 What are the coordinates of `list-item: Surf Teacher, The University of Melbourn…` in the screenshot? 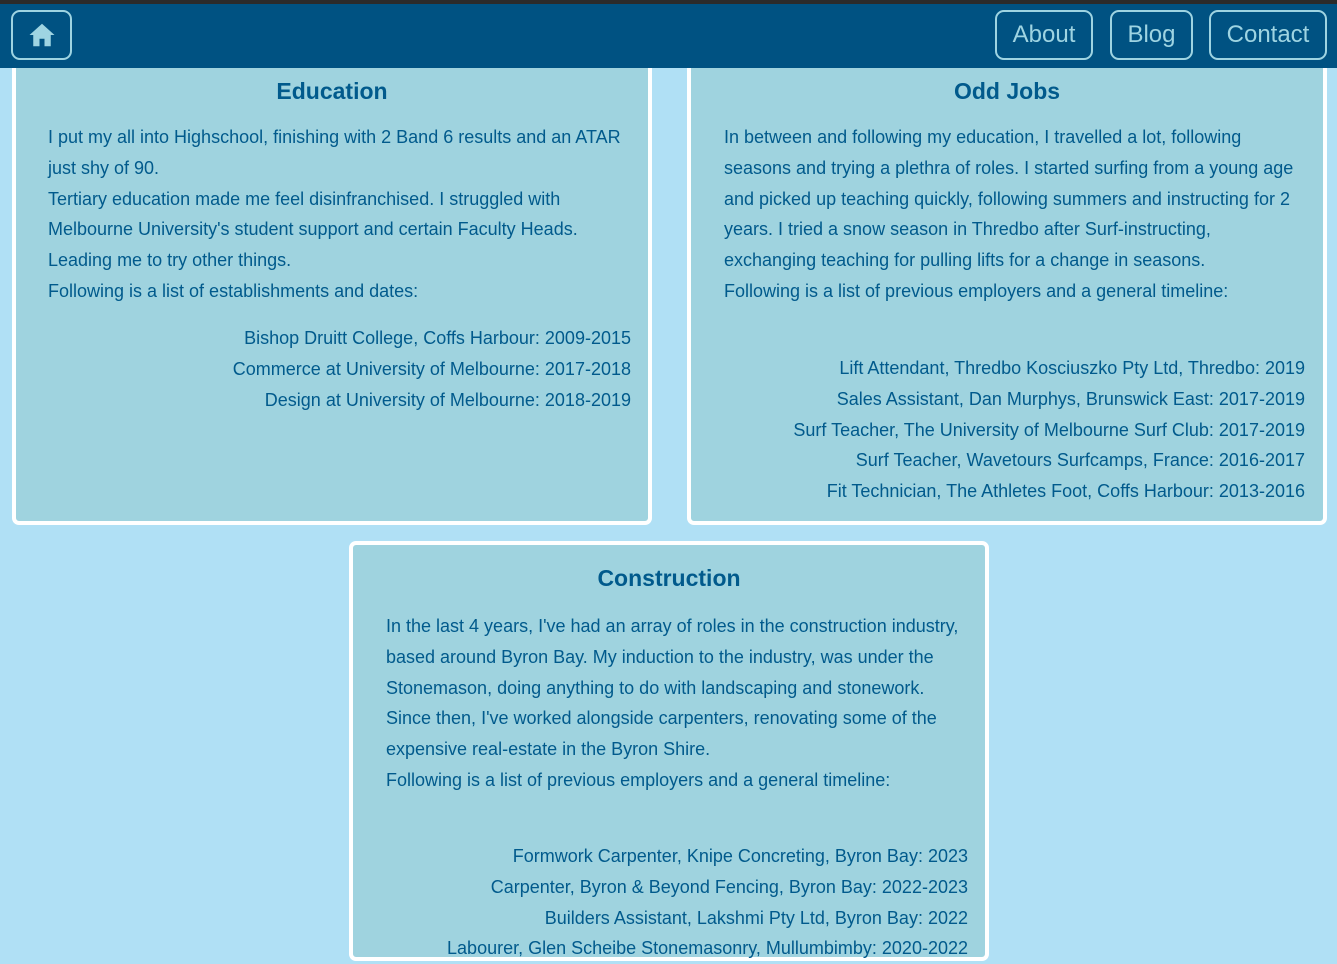 It's located at (1049, 429).